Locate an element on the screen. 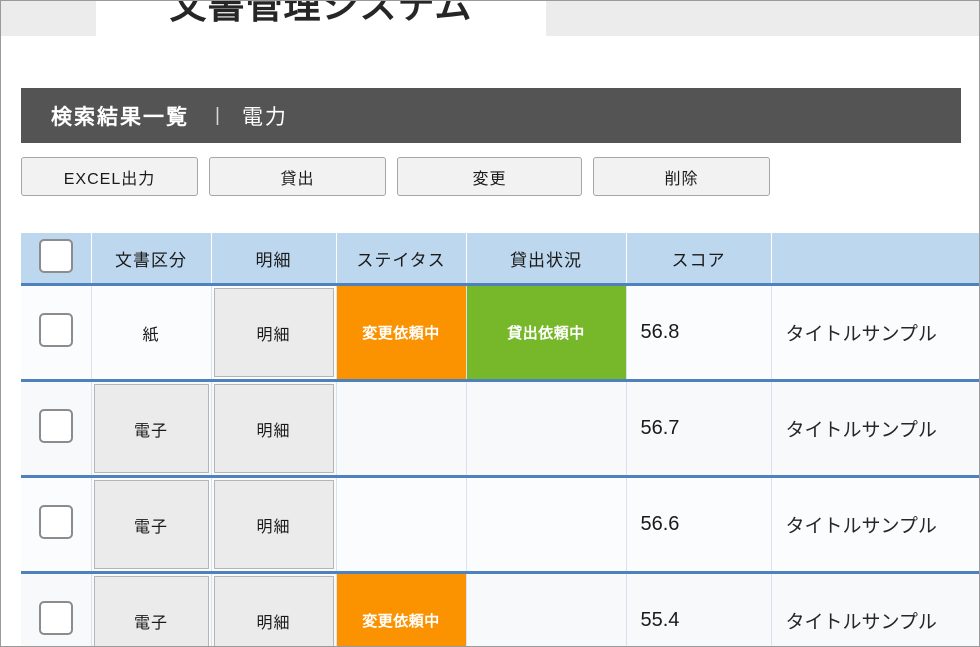 This screenshot has height=647, width=980. document-type-header: 文書区分 is located at coordinates (151, 259).